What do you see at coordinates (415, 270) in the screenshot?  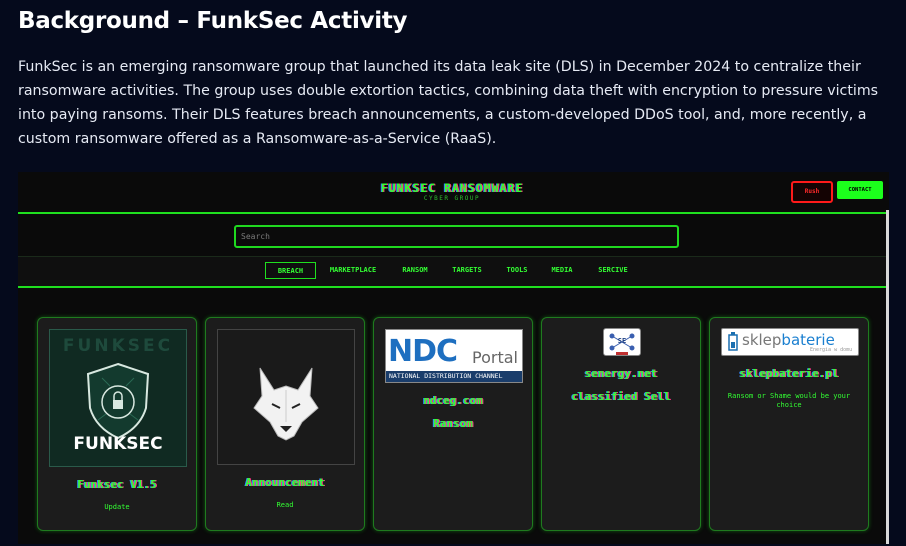 I see `nav-ransom: RANSOM` at bounding box center [415, 270].